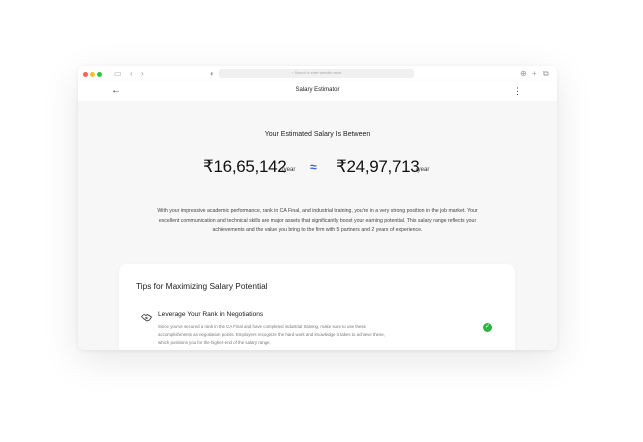 This screenshot has height=442, width=643. Describe the element at coordinates (202, 286) in the screenshot. I see `tips-title: Tips for Maximizing Salary Potential` at that location.